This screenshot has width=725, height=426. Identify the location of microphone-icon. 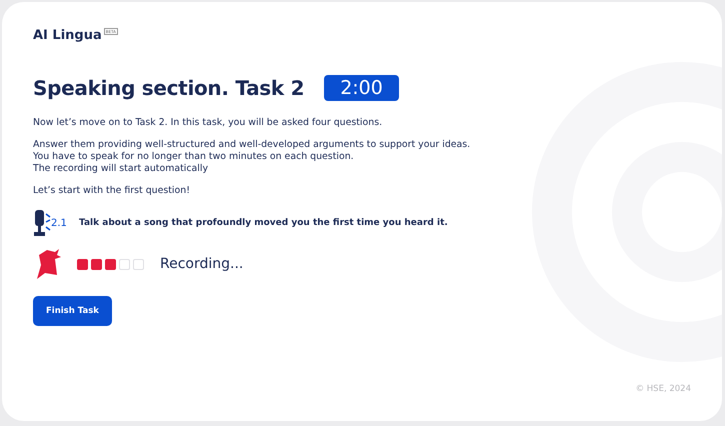
(42, 223).